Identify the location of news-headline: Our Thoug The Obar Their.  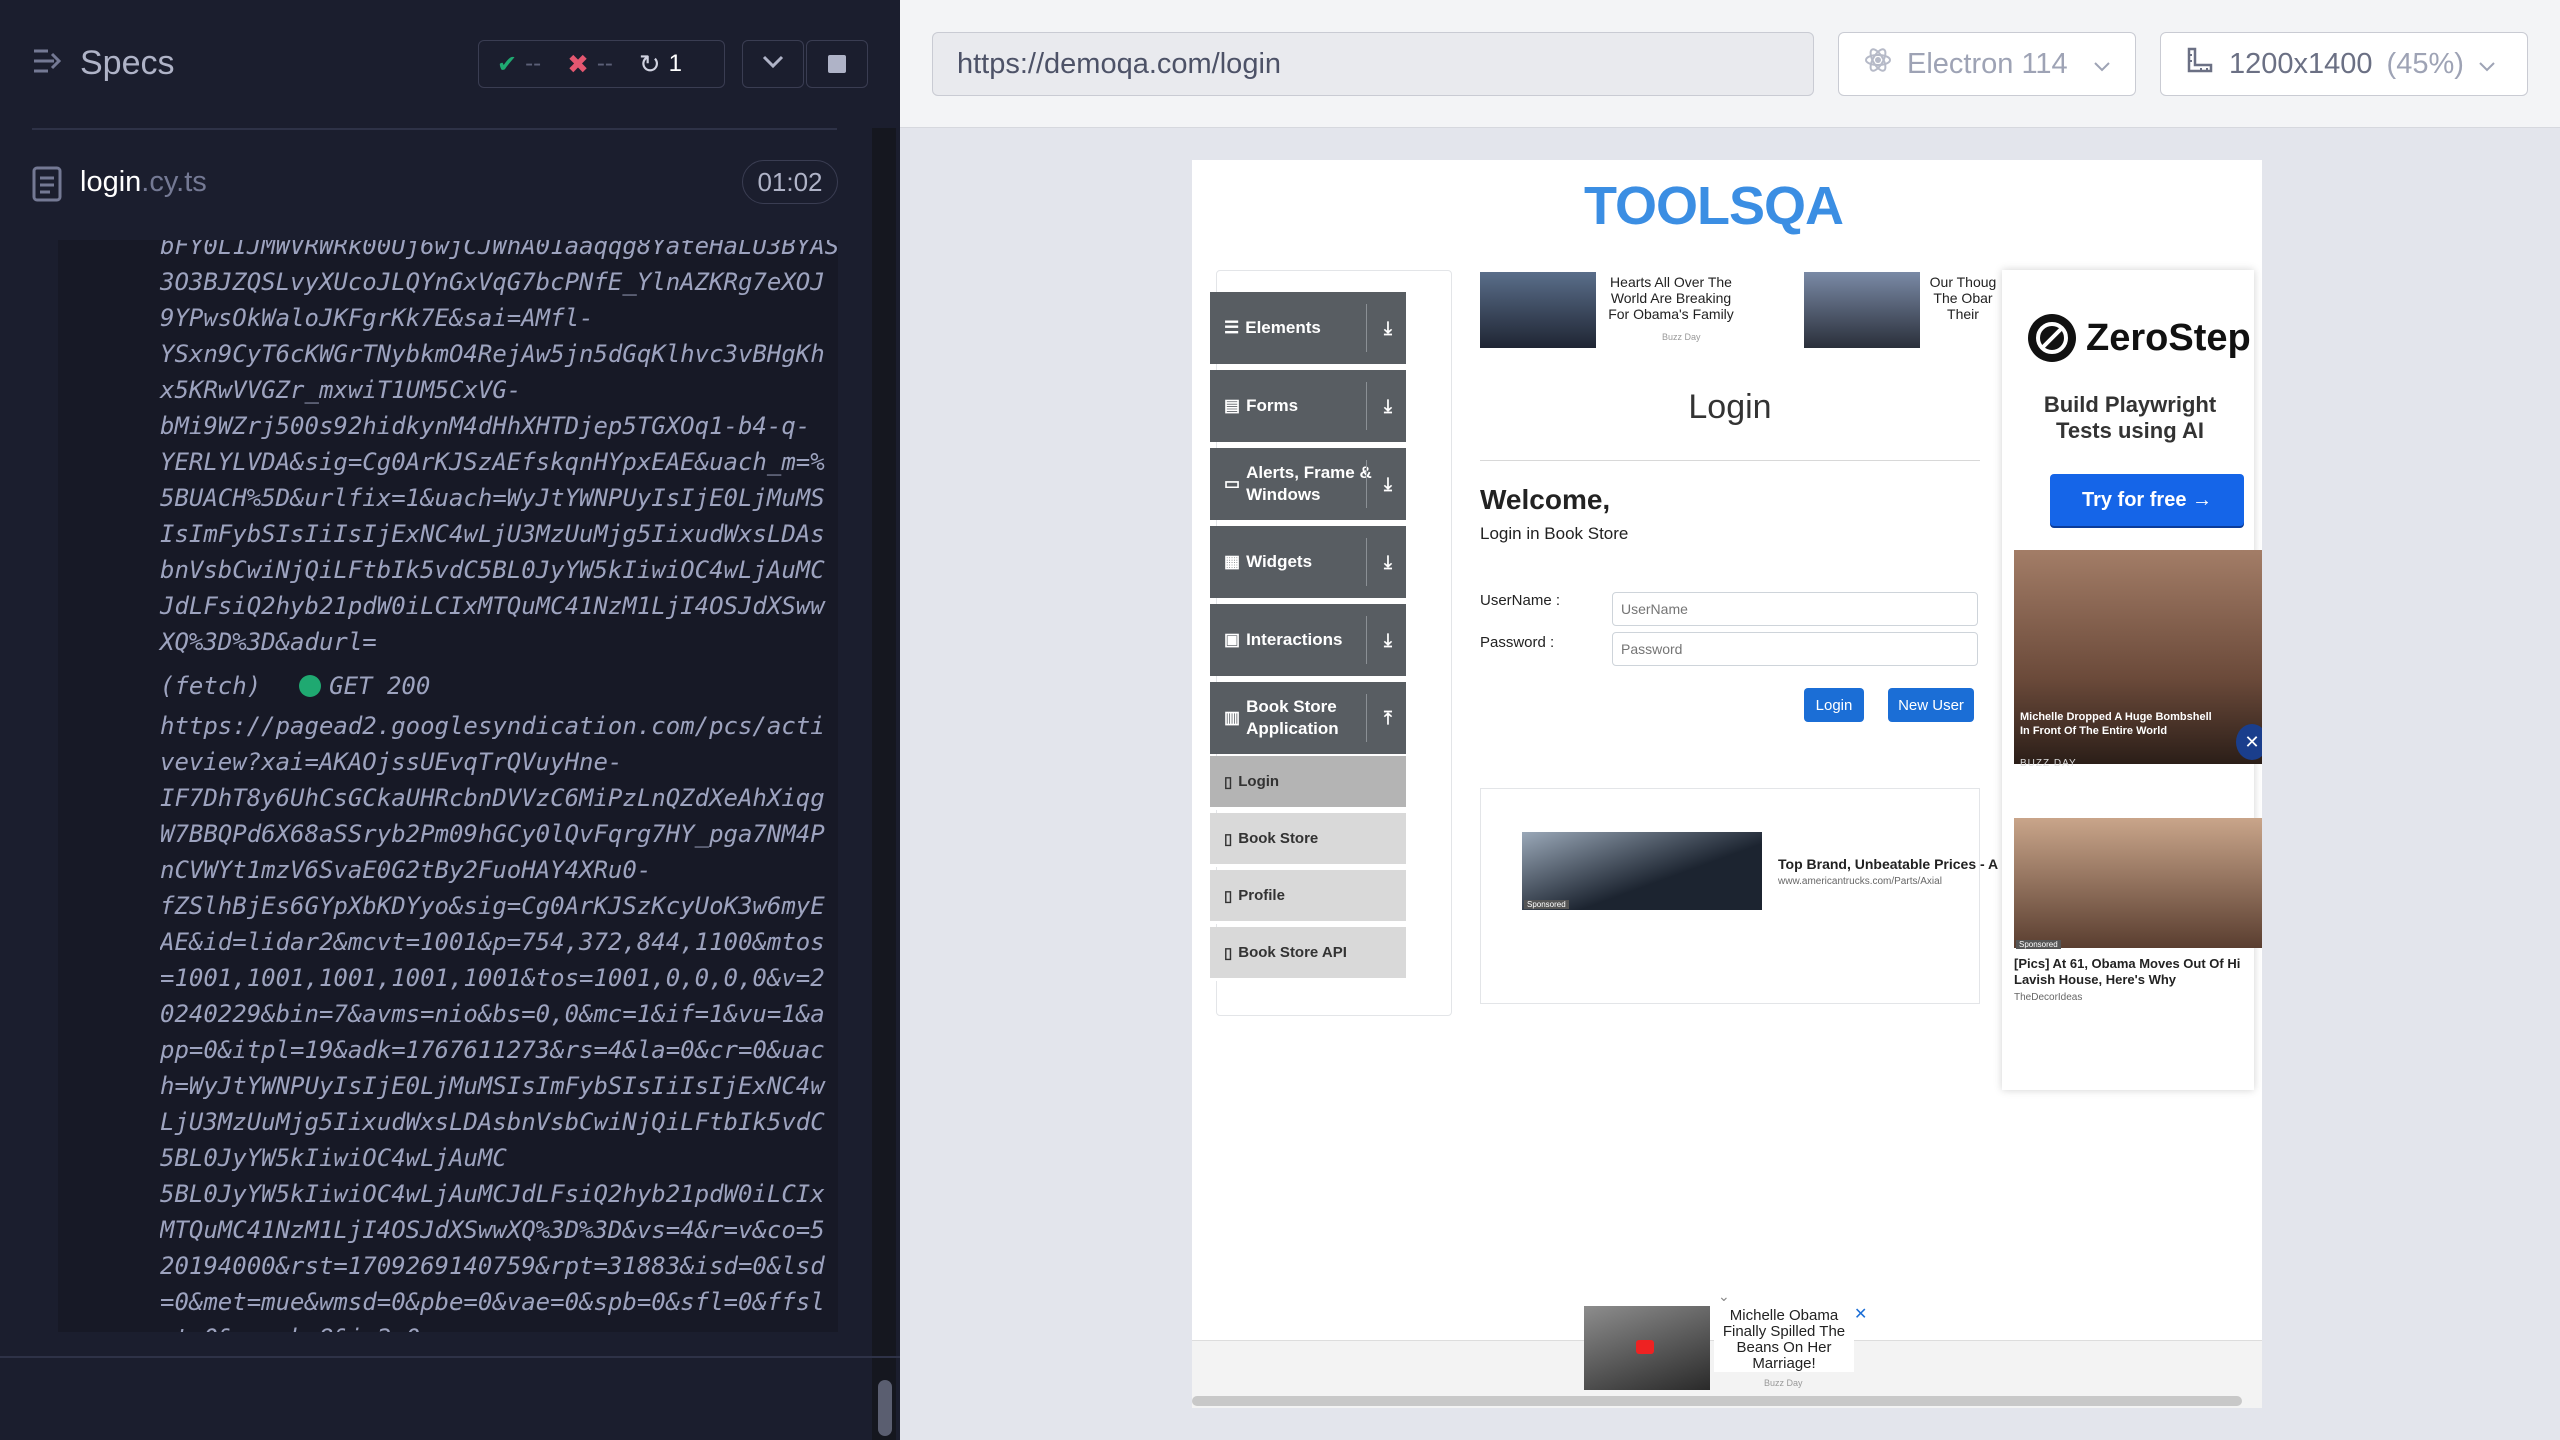
(1963, 298).